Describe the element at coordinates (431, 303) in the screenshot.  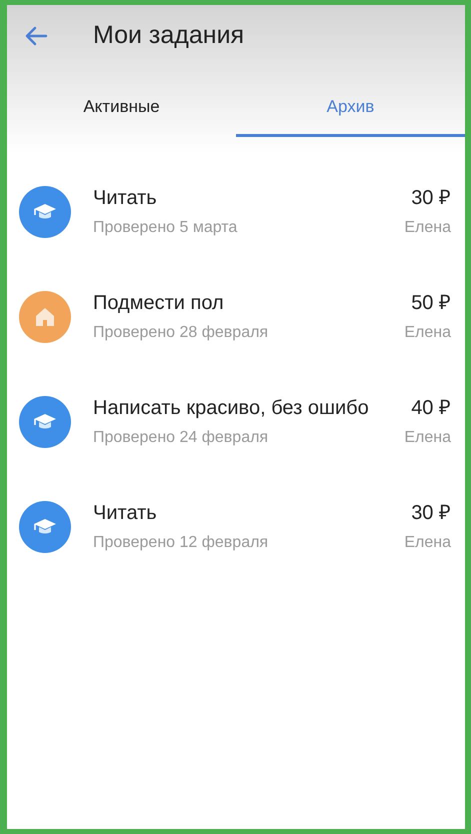
I see `task-price: 50 ₽` at that location.